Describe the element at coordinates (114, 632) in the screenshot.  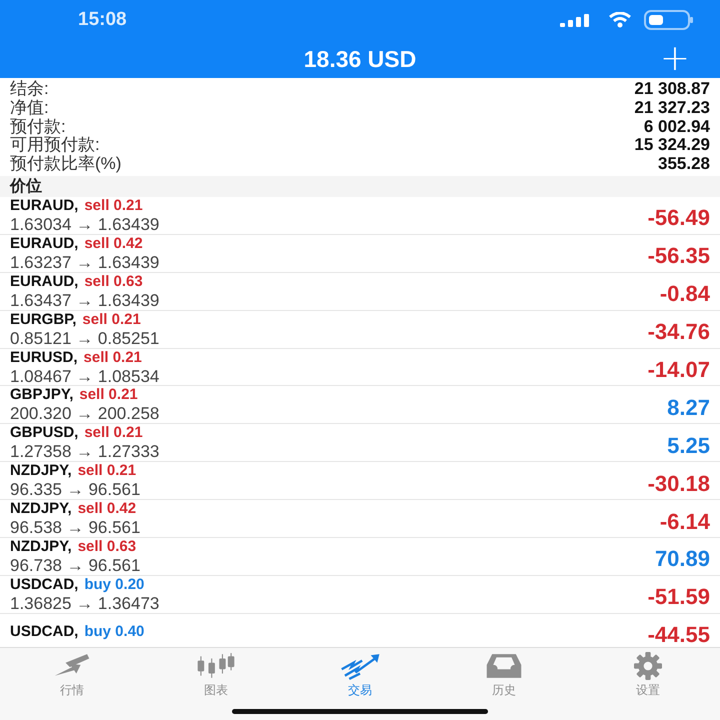
I see `order-label: buy 0.40` at that location.